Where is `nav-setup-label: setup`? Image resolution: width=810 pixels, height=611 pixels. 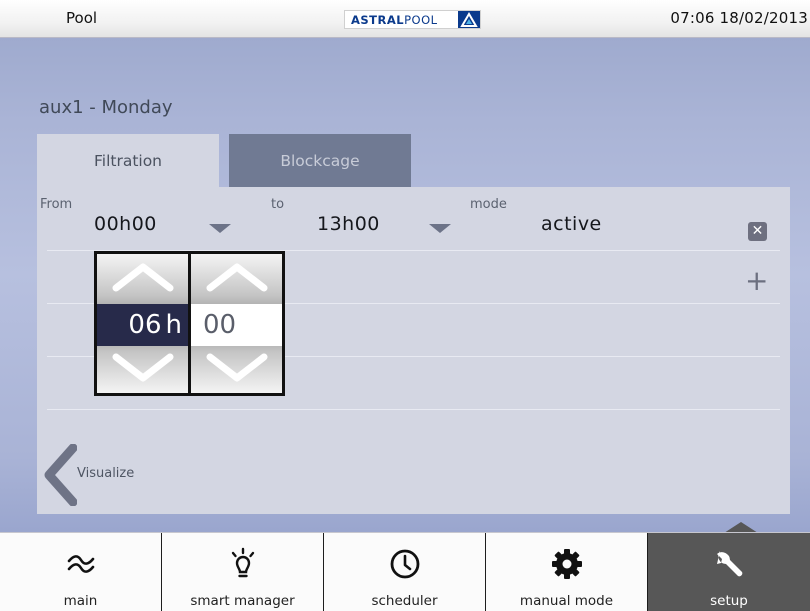 nav-setup-label: setup is located at coordinates (729, 601).